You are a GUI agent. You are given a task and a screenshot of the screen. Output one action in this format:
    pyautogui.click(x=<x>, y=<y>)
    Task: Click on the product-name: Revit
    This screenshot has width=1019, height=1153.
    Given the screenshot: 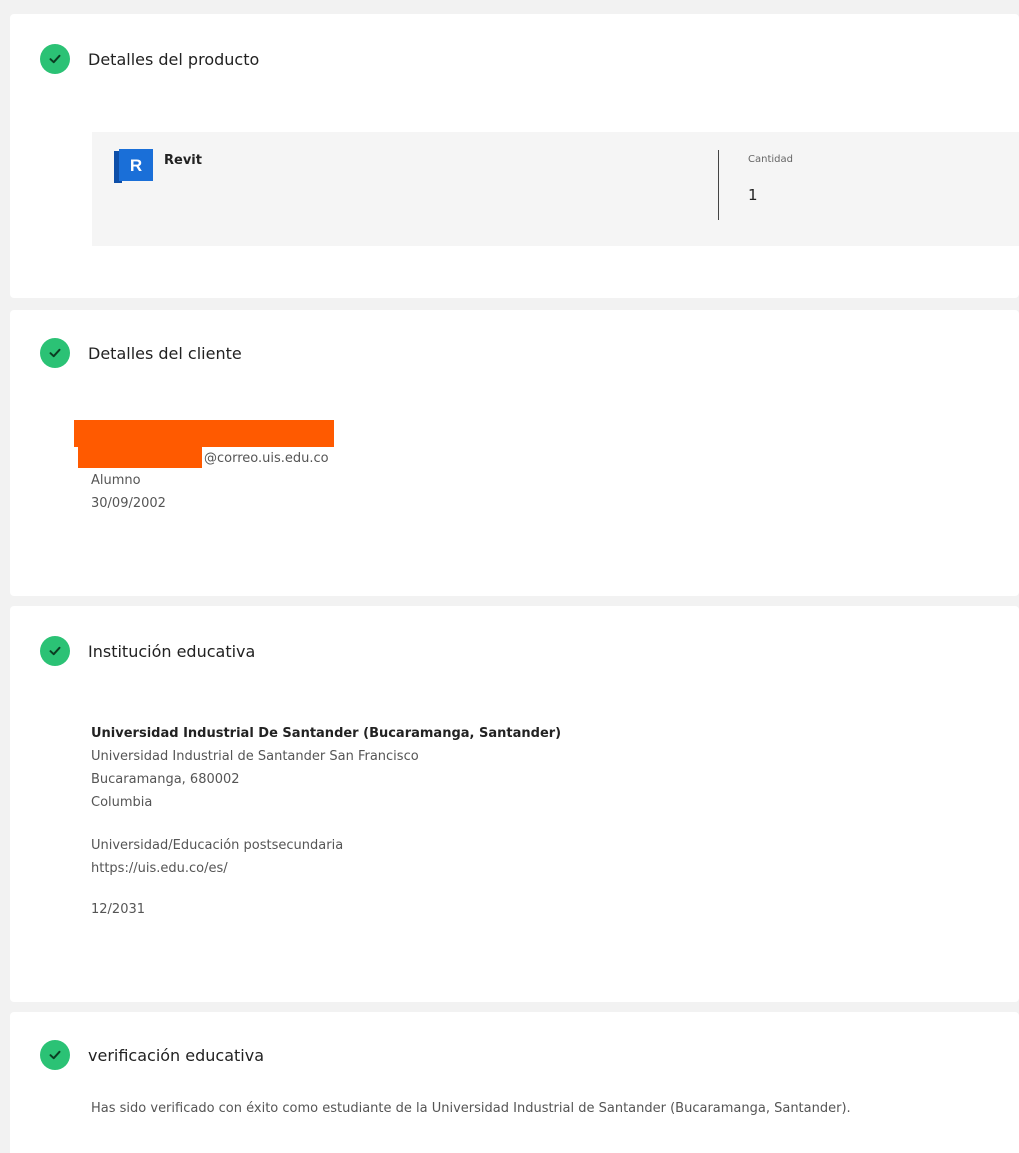 What is the action you would take?
    pyautogui.click(x=183, y=160)
    